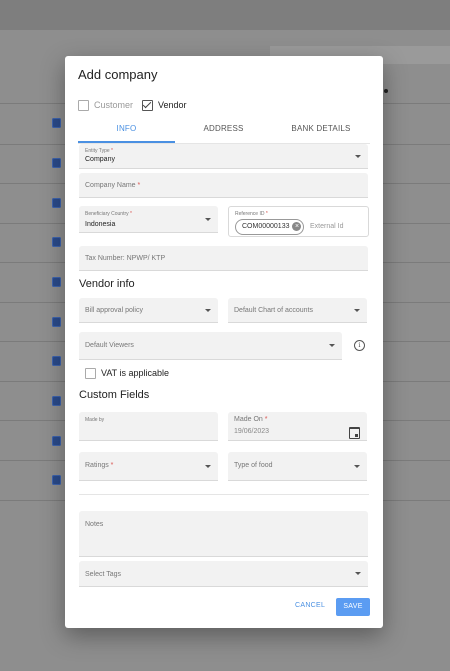 This screenshot has height=671, width=450. I want to click on ratings-select: Ratings *, so click(148, 466).